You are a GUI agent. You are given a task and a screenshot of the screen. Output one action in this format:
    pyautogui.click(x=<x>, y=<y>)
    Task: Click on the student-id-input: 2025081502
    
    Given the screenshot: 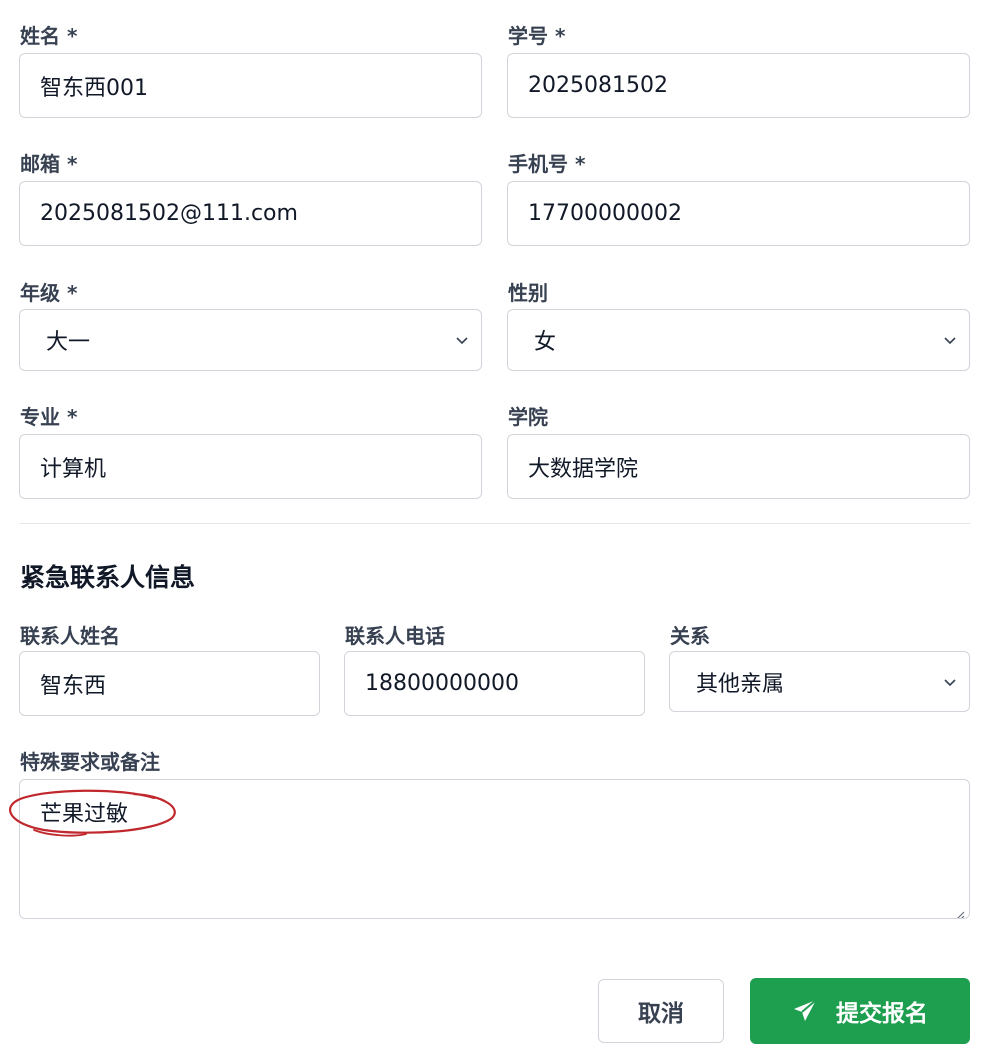 What is the action you would take?
    pyautogui.click(x=738, y=85)
    